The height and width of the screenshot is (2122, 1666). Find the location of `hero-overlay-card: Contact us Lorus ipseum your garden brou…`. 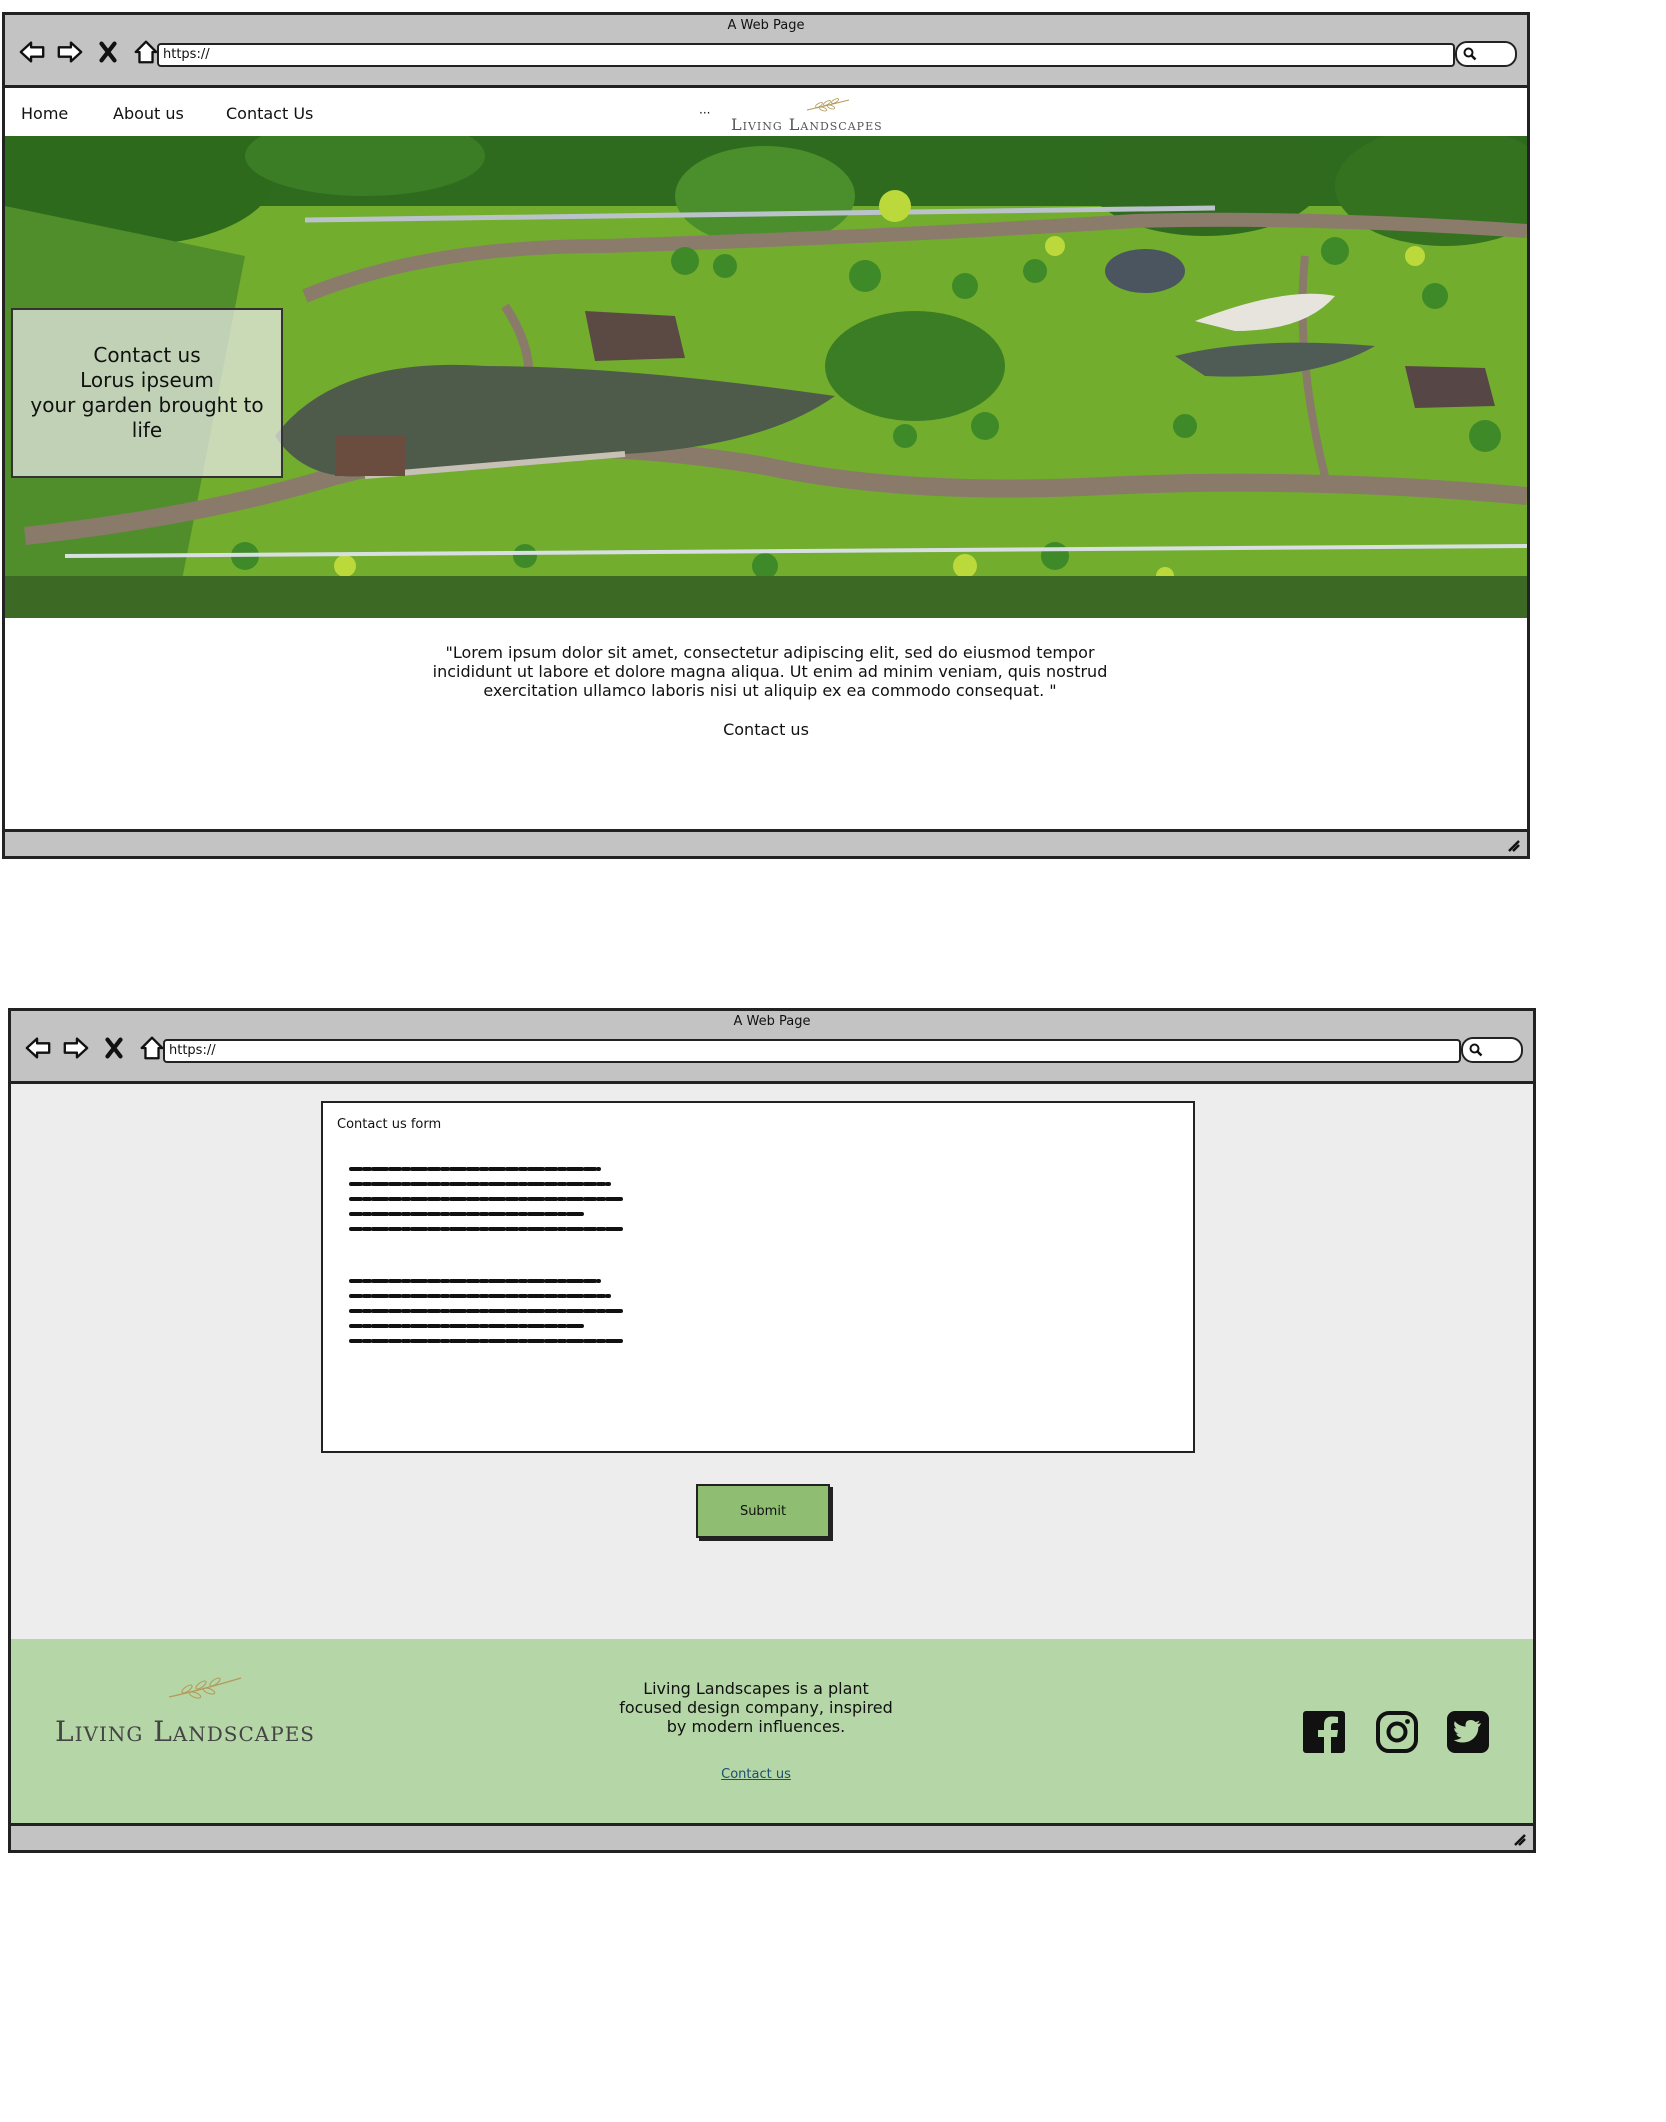

hero-overlay-card: Contact us Lorus ipseum your garden brou… is located at coordinates (147, 393).